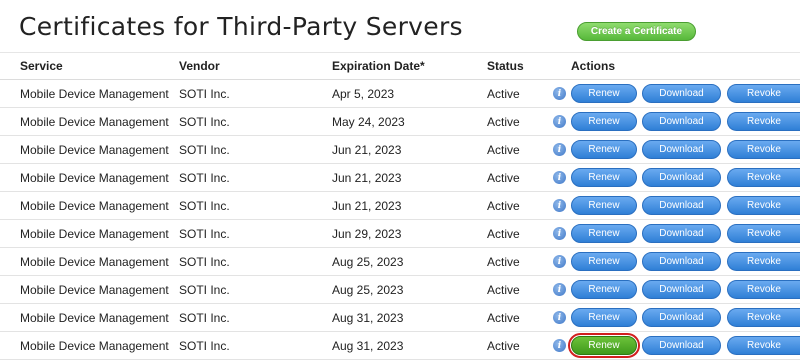  I want to click on cell-expiration-date: May 24, 2023, so click(368, 121).